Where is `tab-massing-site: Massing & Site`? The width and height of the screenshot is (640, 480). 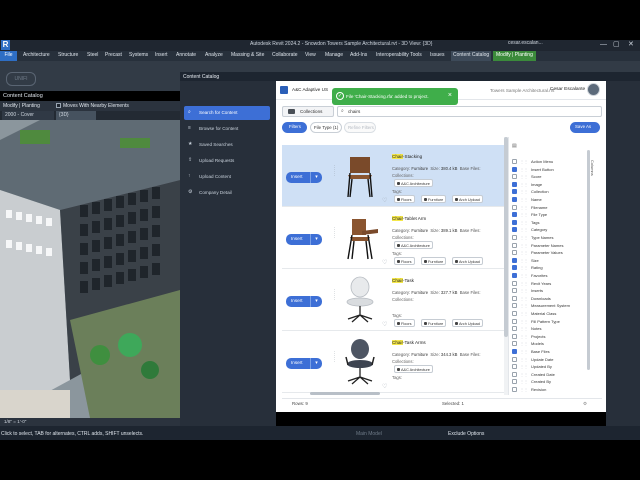 tab-massing-site: Massing & Site is located at coordinates (247, 55).